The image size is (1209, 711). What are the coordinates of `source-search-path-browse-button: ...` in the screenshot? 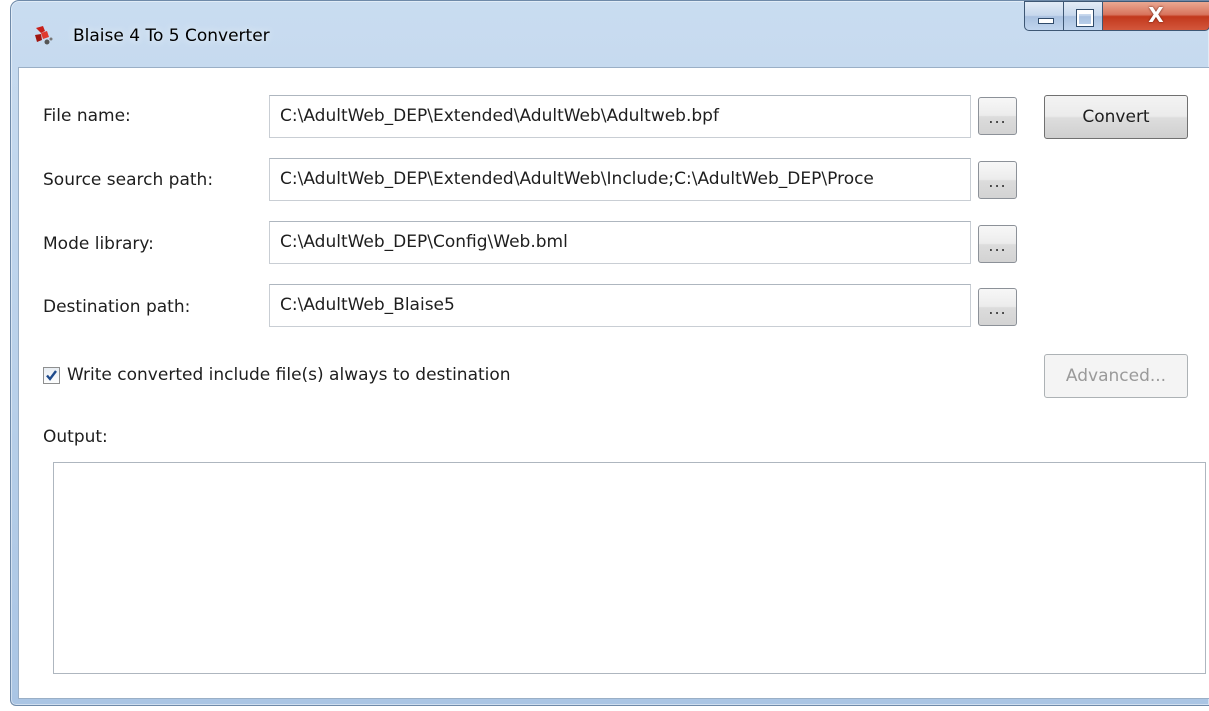 It's located at (997, 180).